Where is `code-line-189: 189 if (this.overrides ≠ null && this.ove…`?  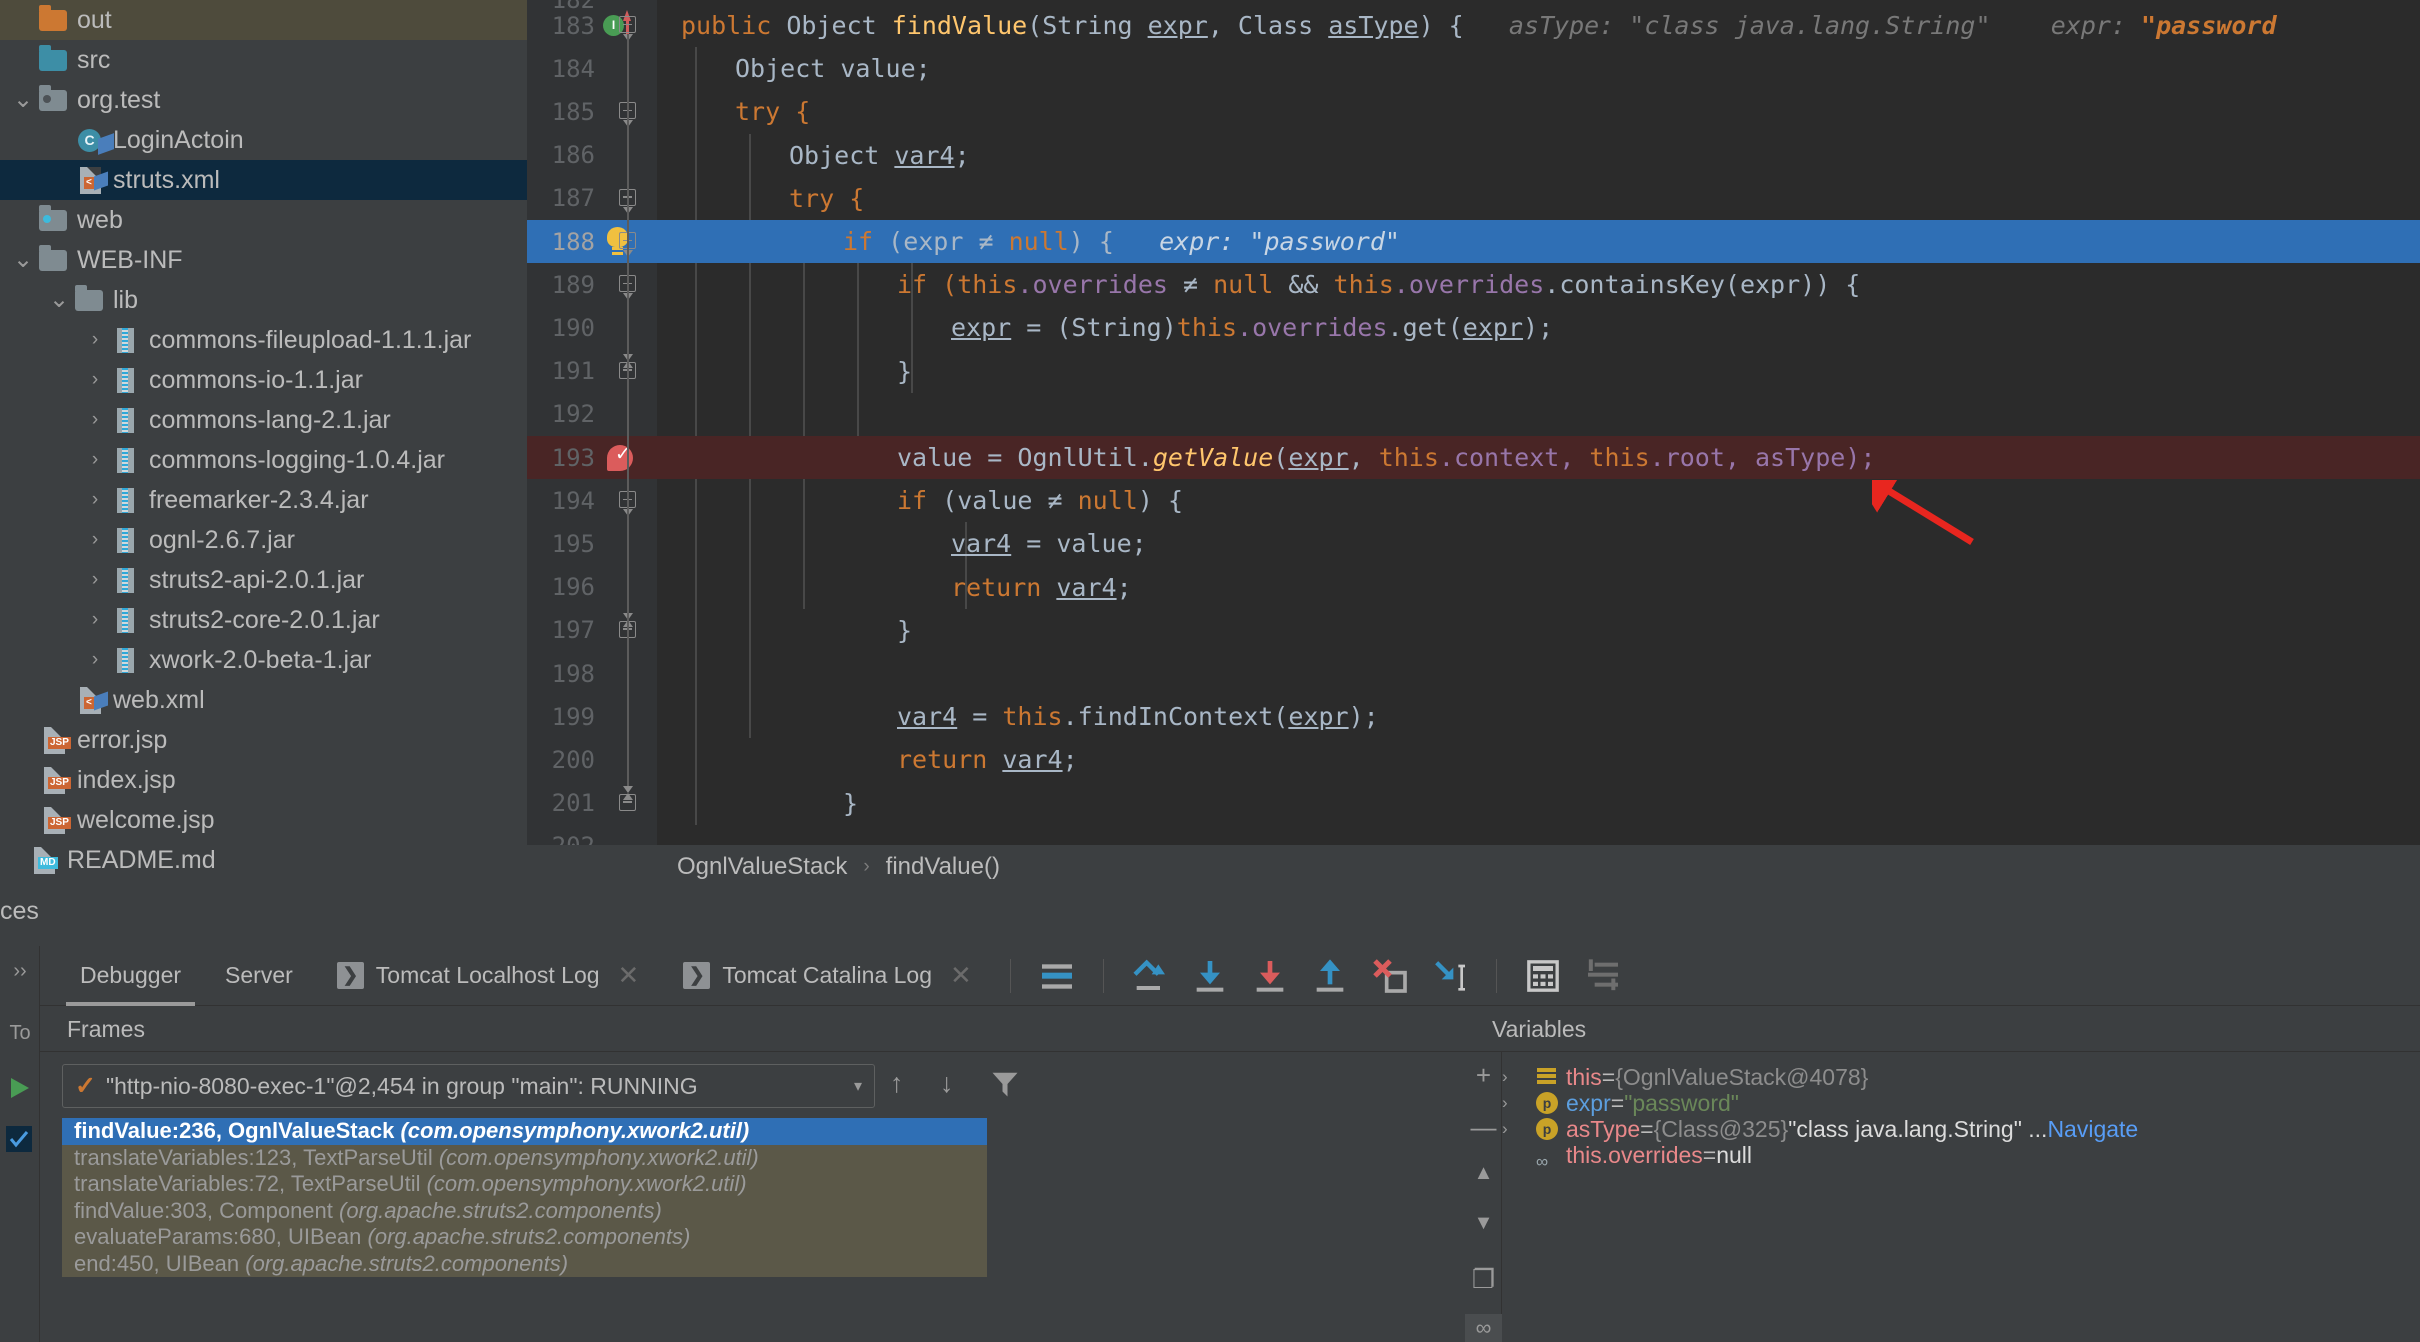 code-line-189: 189 if (this.overrides ≠ null && this.ove… is located at coordinates (1473, 284).